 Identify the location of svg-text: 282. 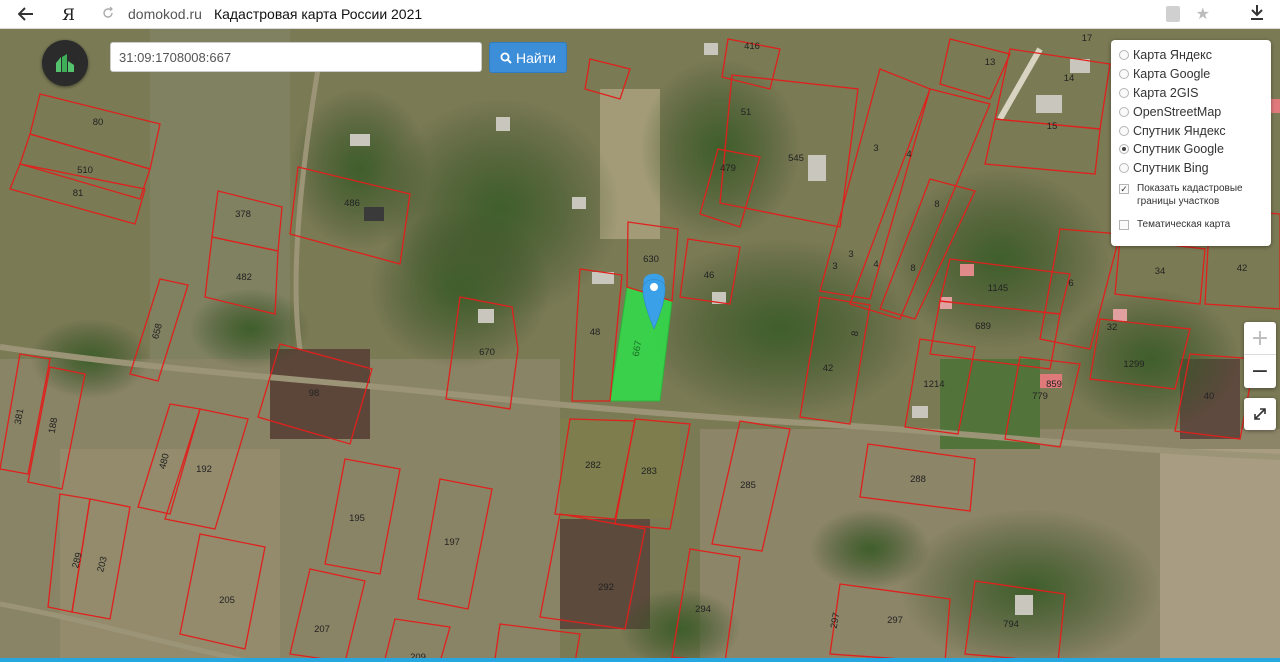
(593, 465).